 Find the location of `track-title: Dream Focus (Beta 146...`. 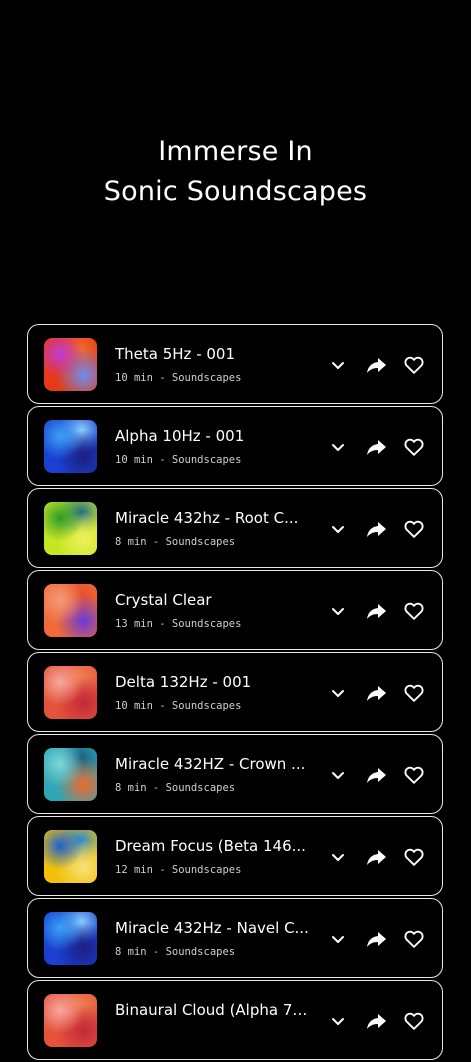

track-title: Dream Focus (Beta 146... is located at coordinates (210, 846).